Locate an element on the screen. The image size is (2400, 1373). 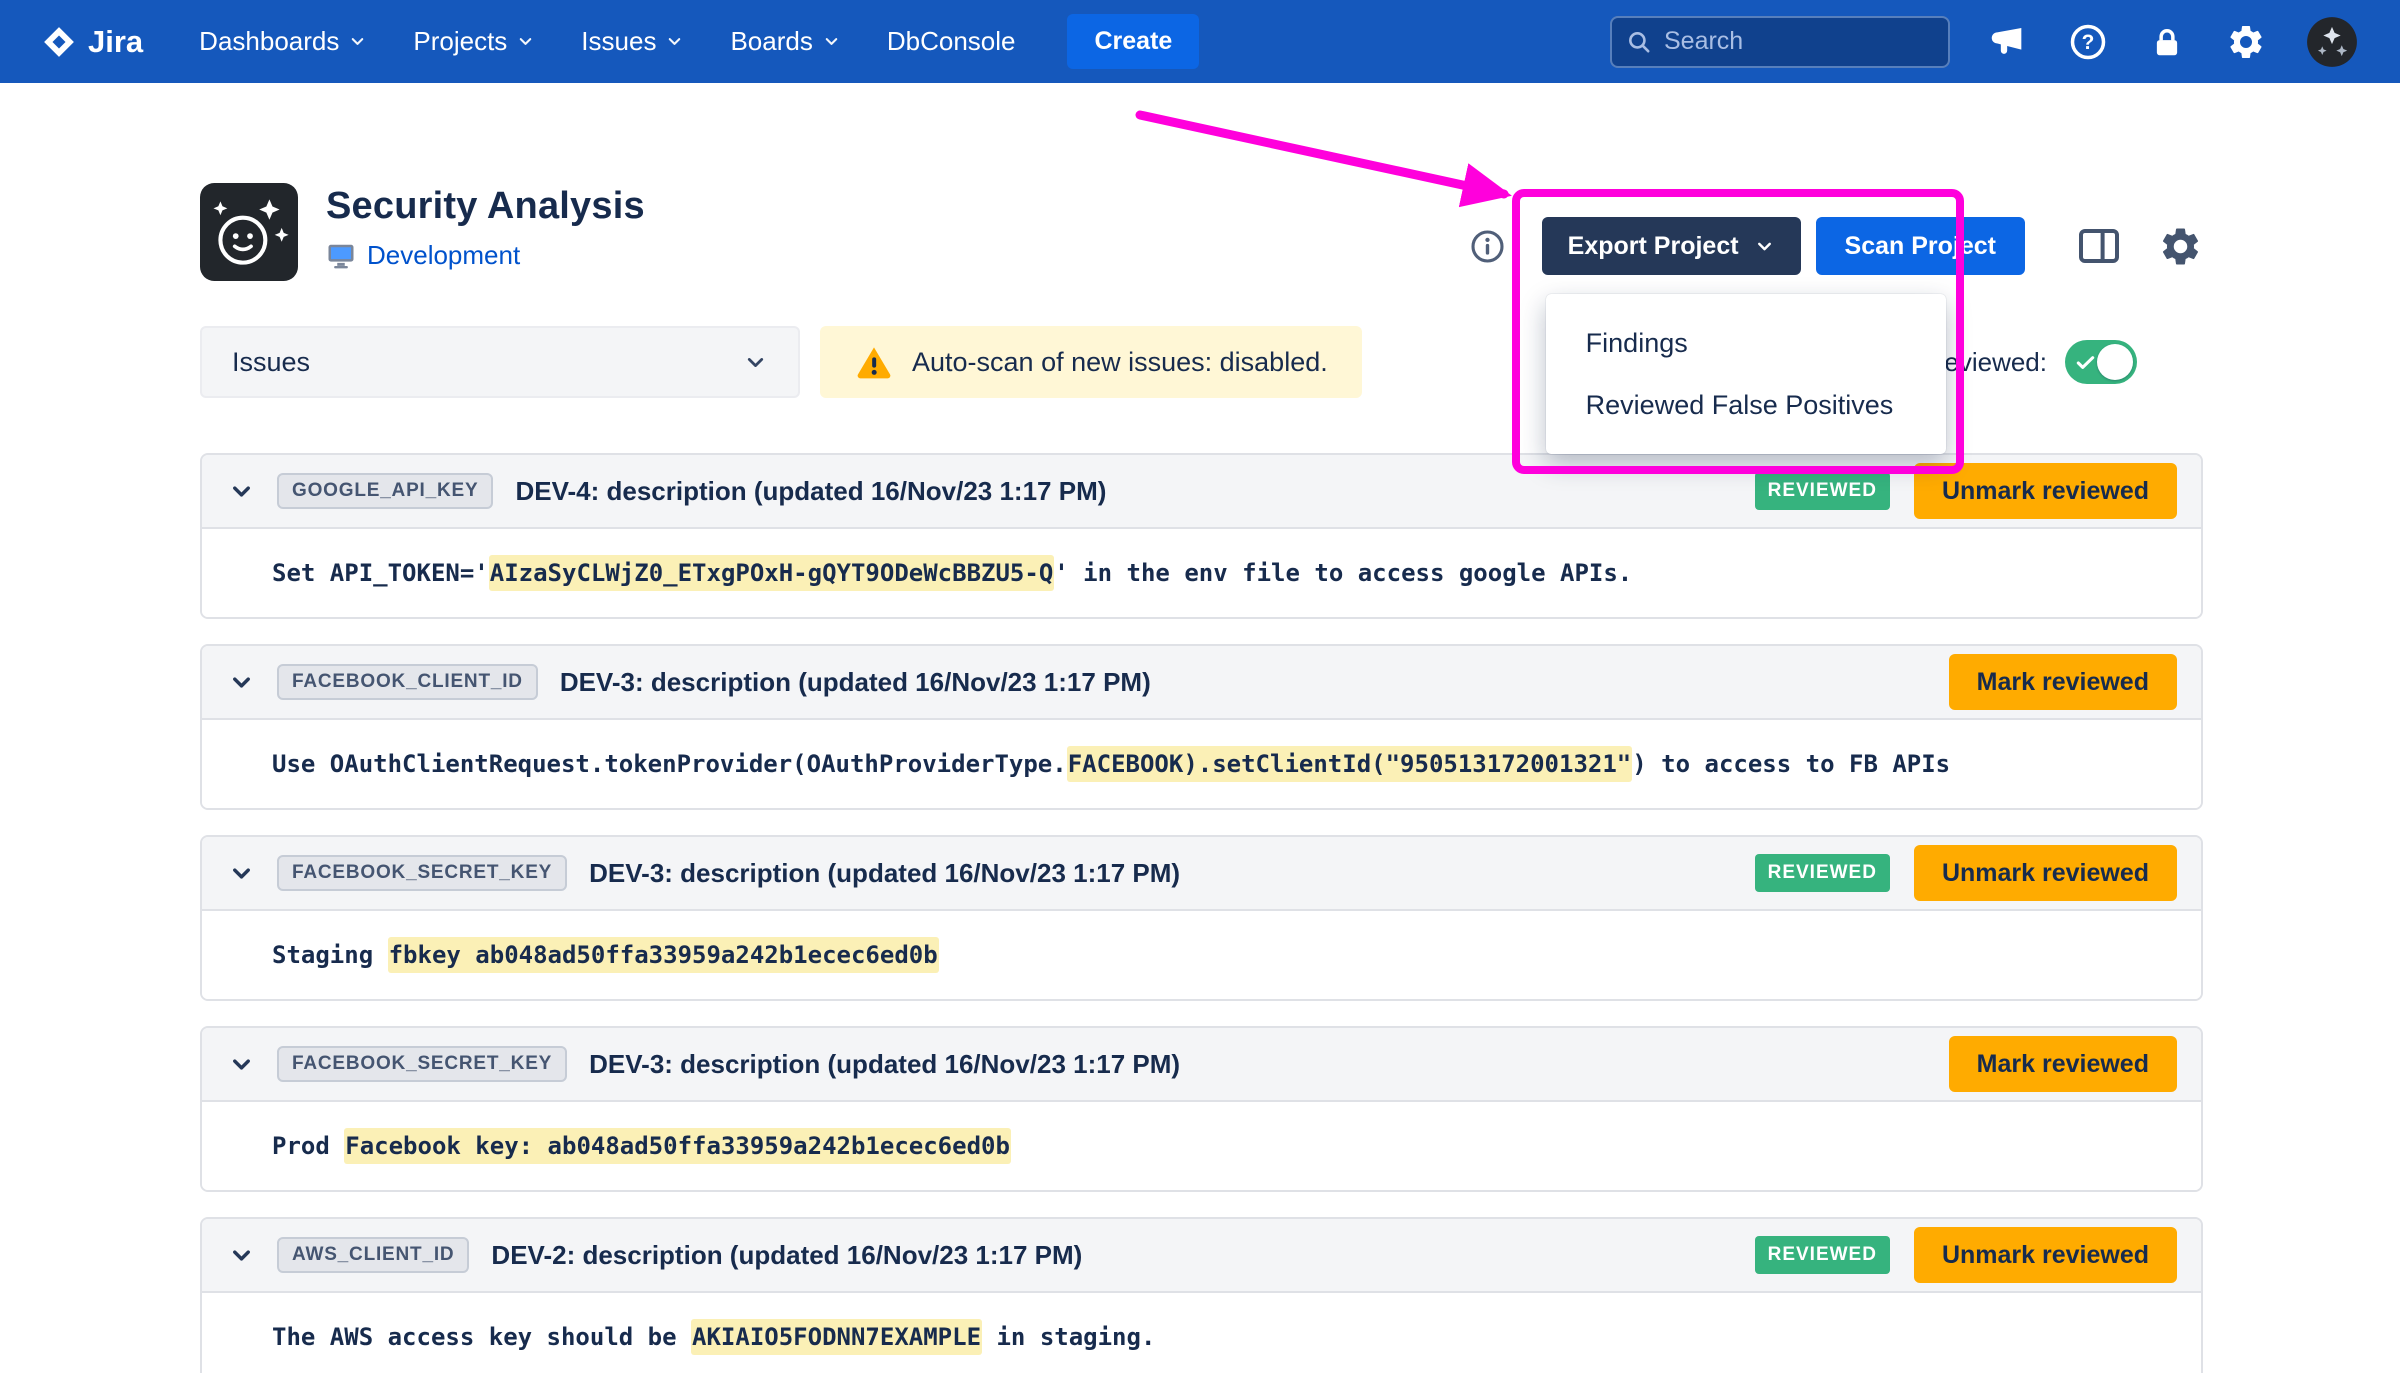
nav-dbconsole: DbConsole is located at coordinates (951, 41).